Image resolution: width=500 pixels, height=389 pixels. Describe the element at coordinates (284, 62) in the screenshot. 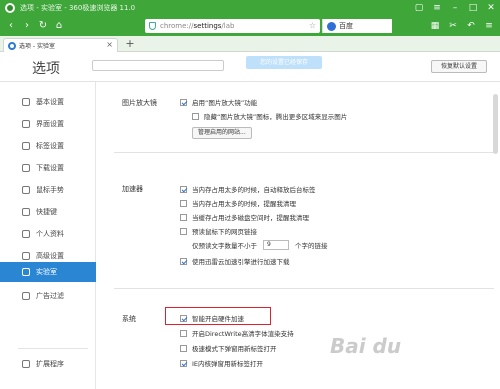

I see `saved-toast: 您的设置已经保存` at that location.